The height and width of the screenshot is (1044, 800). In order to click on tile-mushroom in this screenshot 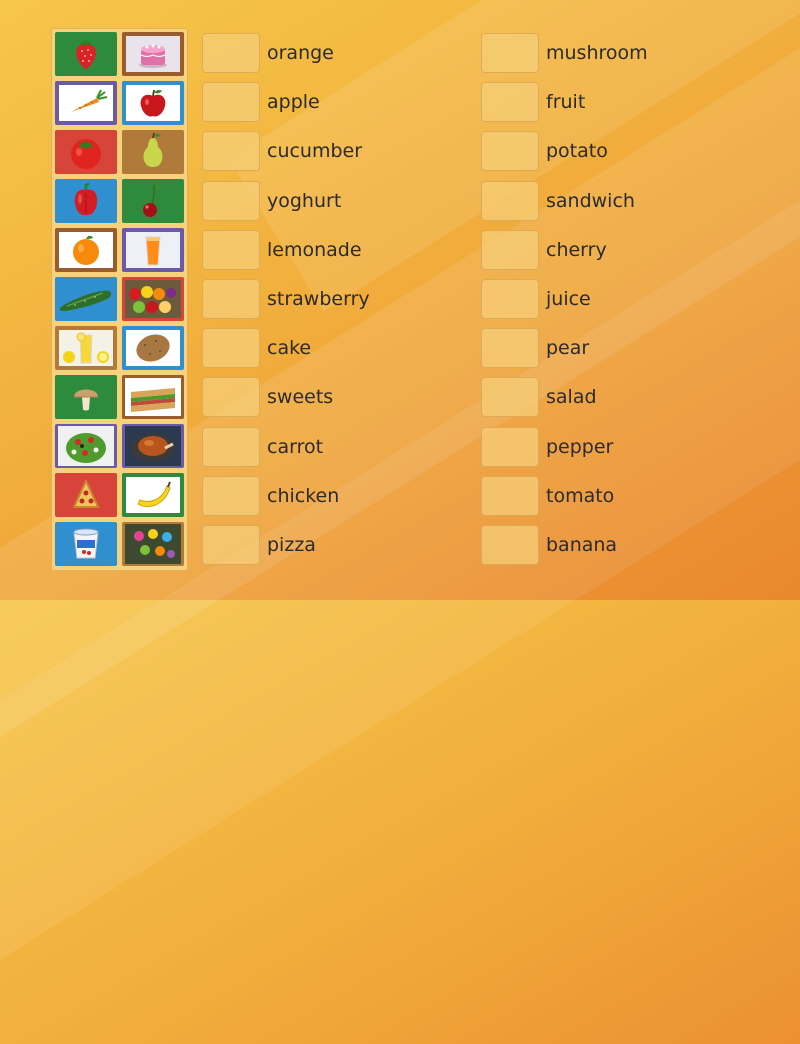, I will do `click(86, 397)`.